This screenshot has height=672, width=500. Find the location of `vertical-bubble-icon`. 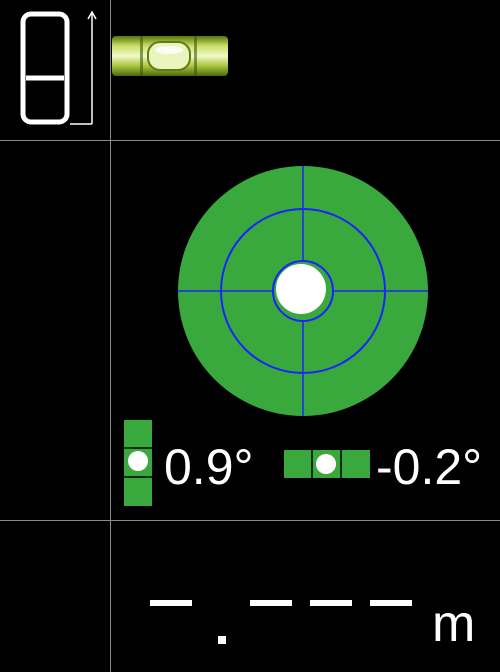

vertical-bubble-icon is located at coordinates (138, 463).